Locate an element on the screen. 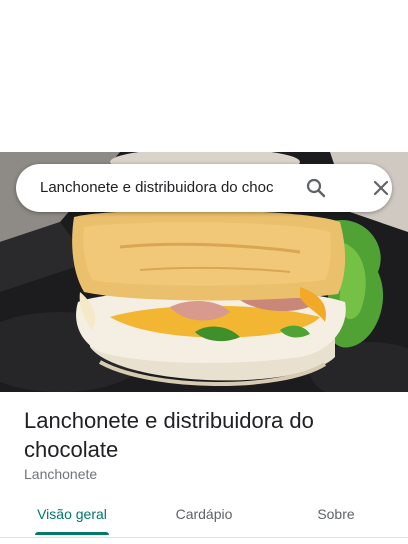  tab-cardapio: Cardápio is located at coordinates (204, 514).